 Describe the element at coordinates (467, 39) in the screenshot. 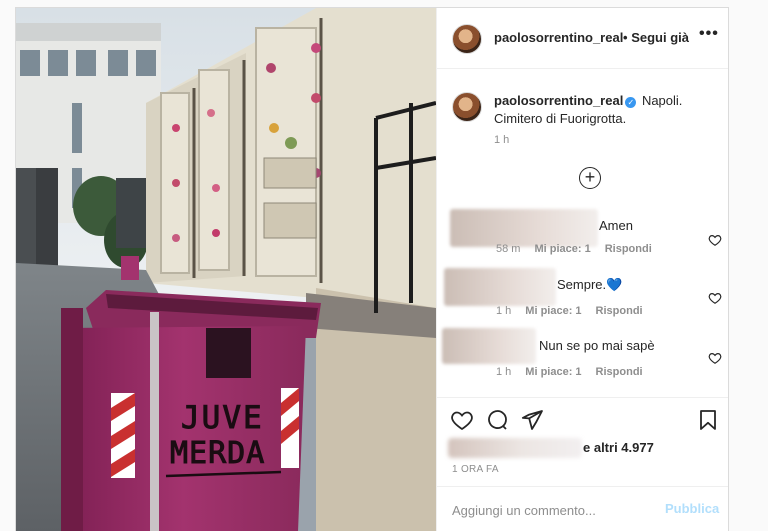

I see `author-avatar` at that location.